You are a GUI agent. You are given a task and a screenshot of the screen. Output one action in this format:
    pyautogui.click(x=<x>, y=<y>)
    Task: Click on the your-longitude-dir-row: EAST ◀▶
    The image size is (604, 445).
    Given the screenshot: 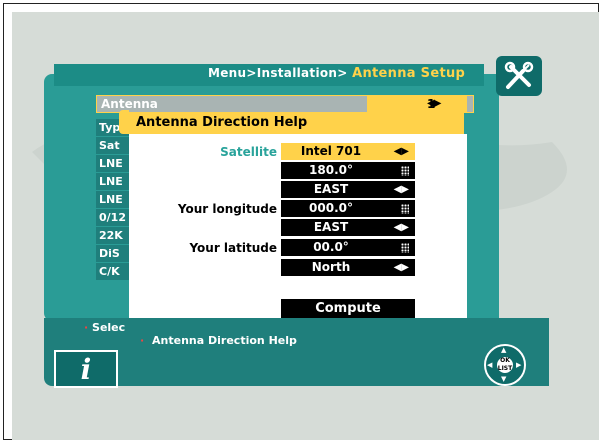 What is the action you would take?
    pyautogui.click(x=298, y=228)
    